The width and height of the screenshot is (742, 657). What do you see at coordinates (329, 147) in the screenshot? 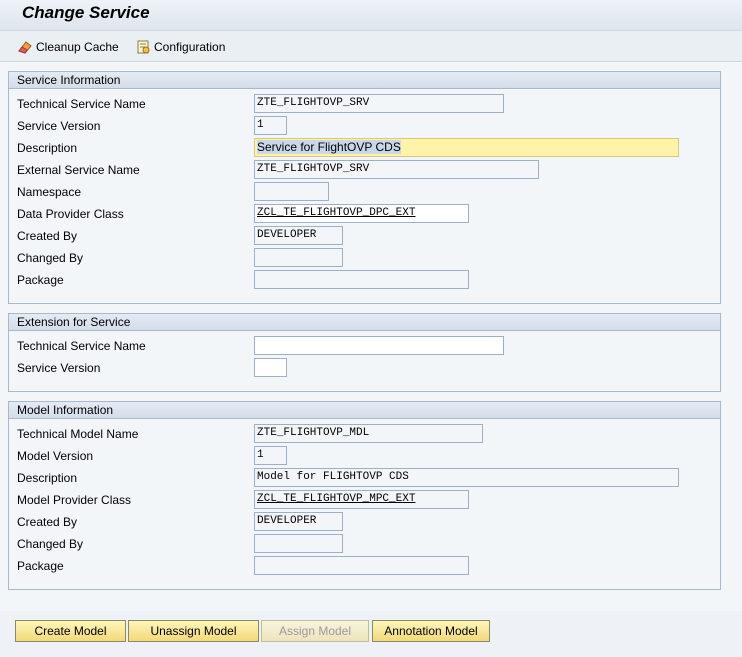
I see `description-text: Service for FlightOVP CDS` at bounding box center [329, 147].